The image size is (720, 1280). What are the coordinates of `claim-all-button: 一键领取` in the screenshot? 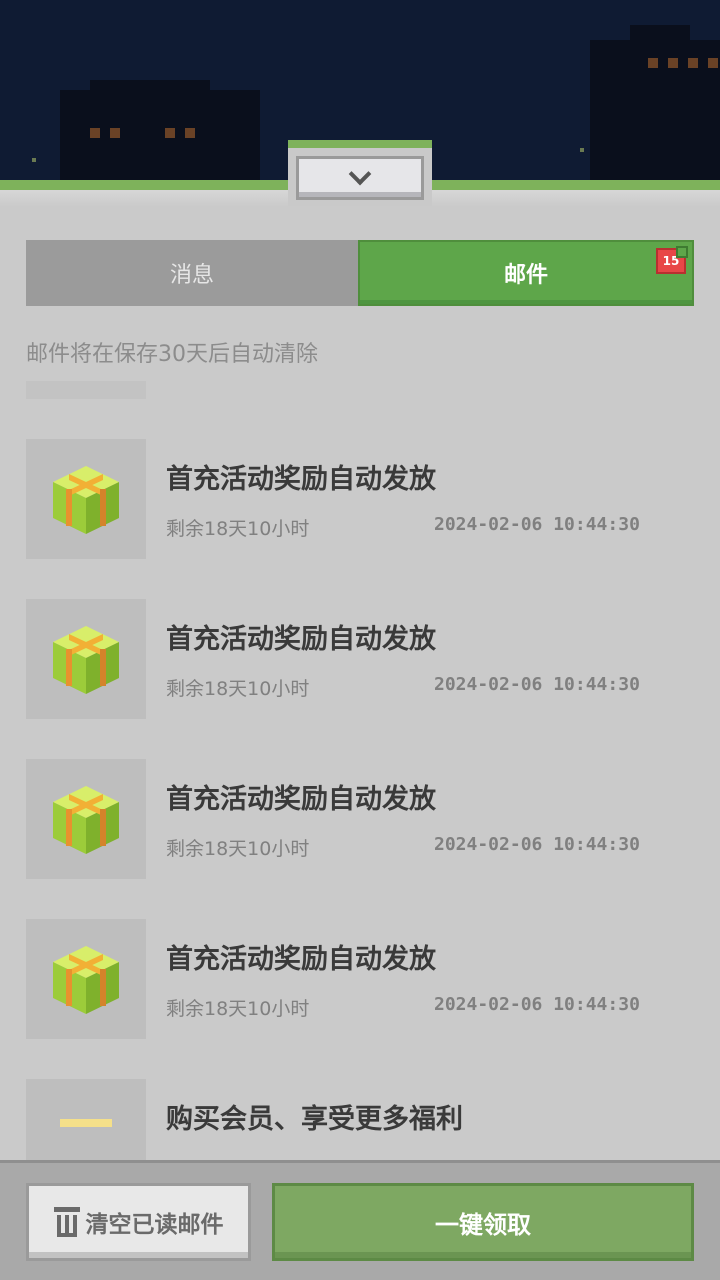 It's located at (483, 1222).